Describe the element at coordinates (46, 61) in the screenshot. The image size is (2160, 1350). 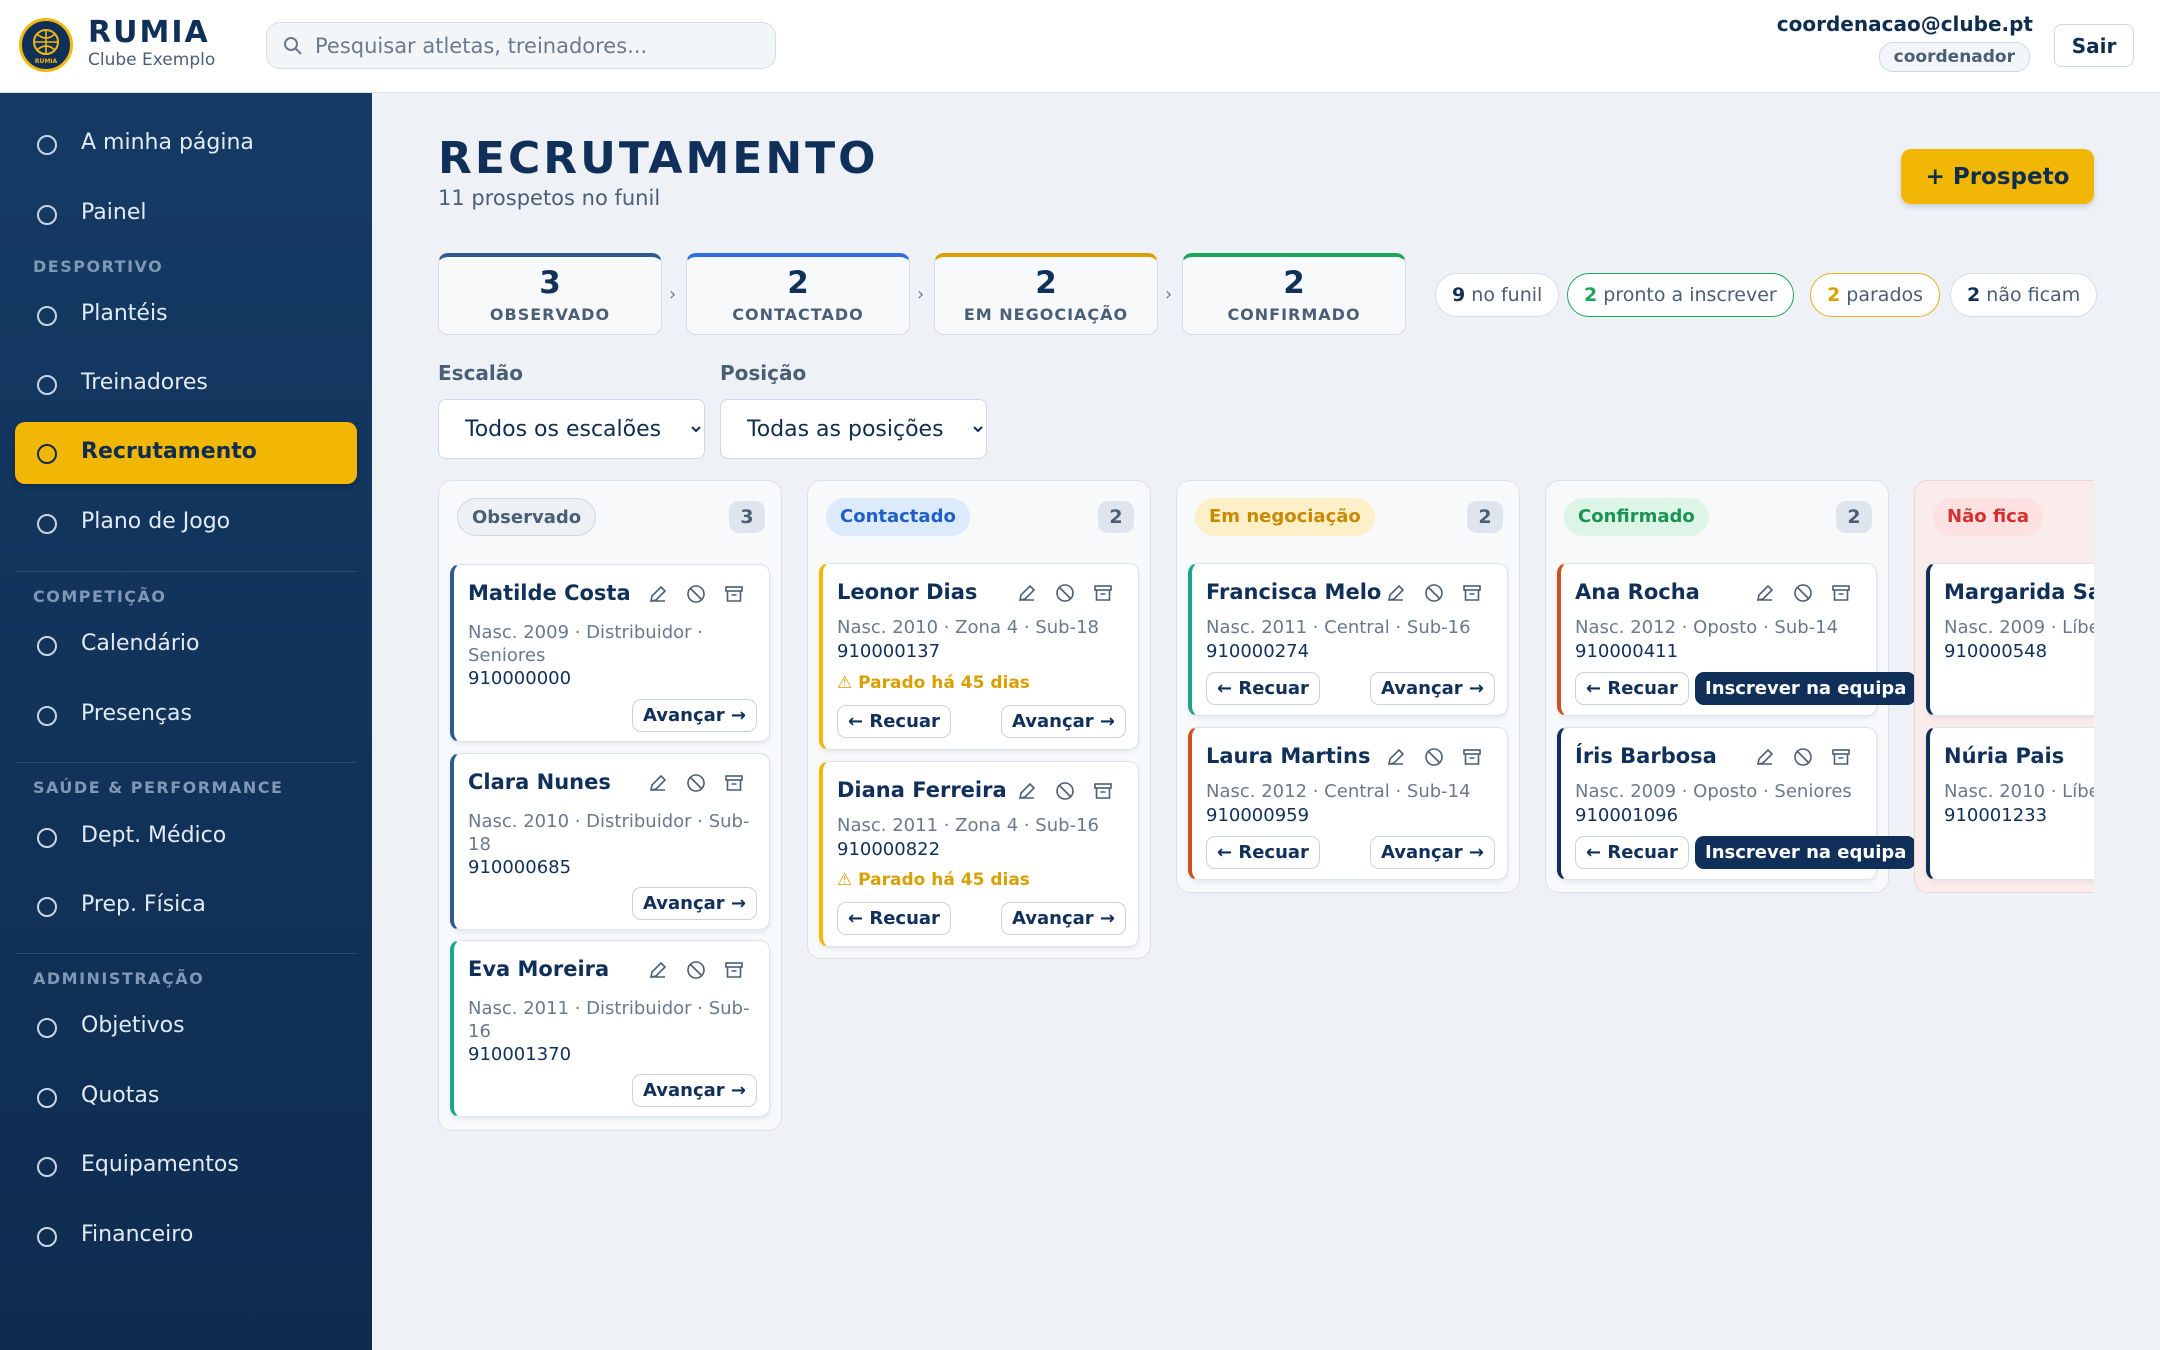
I see `svg-text: RUMIA` at that location.